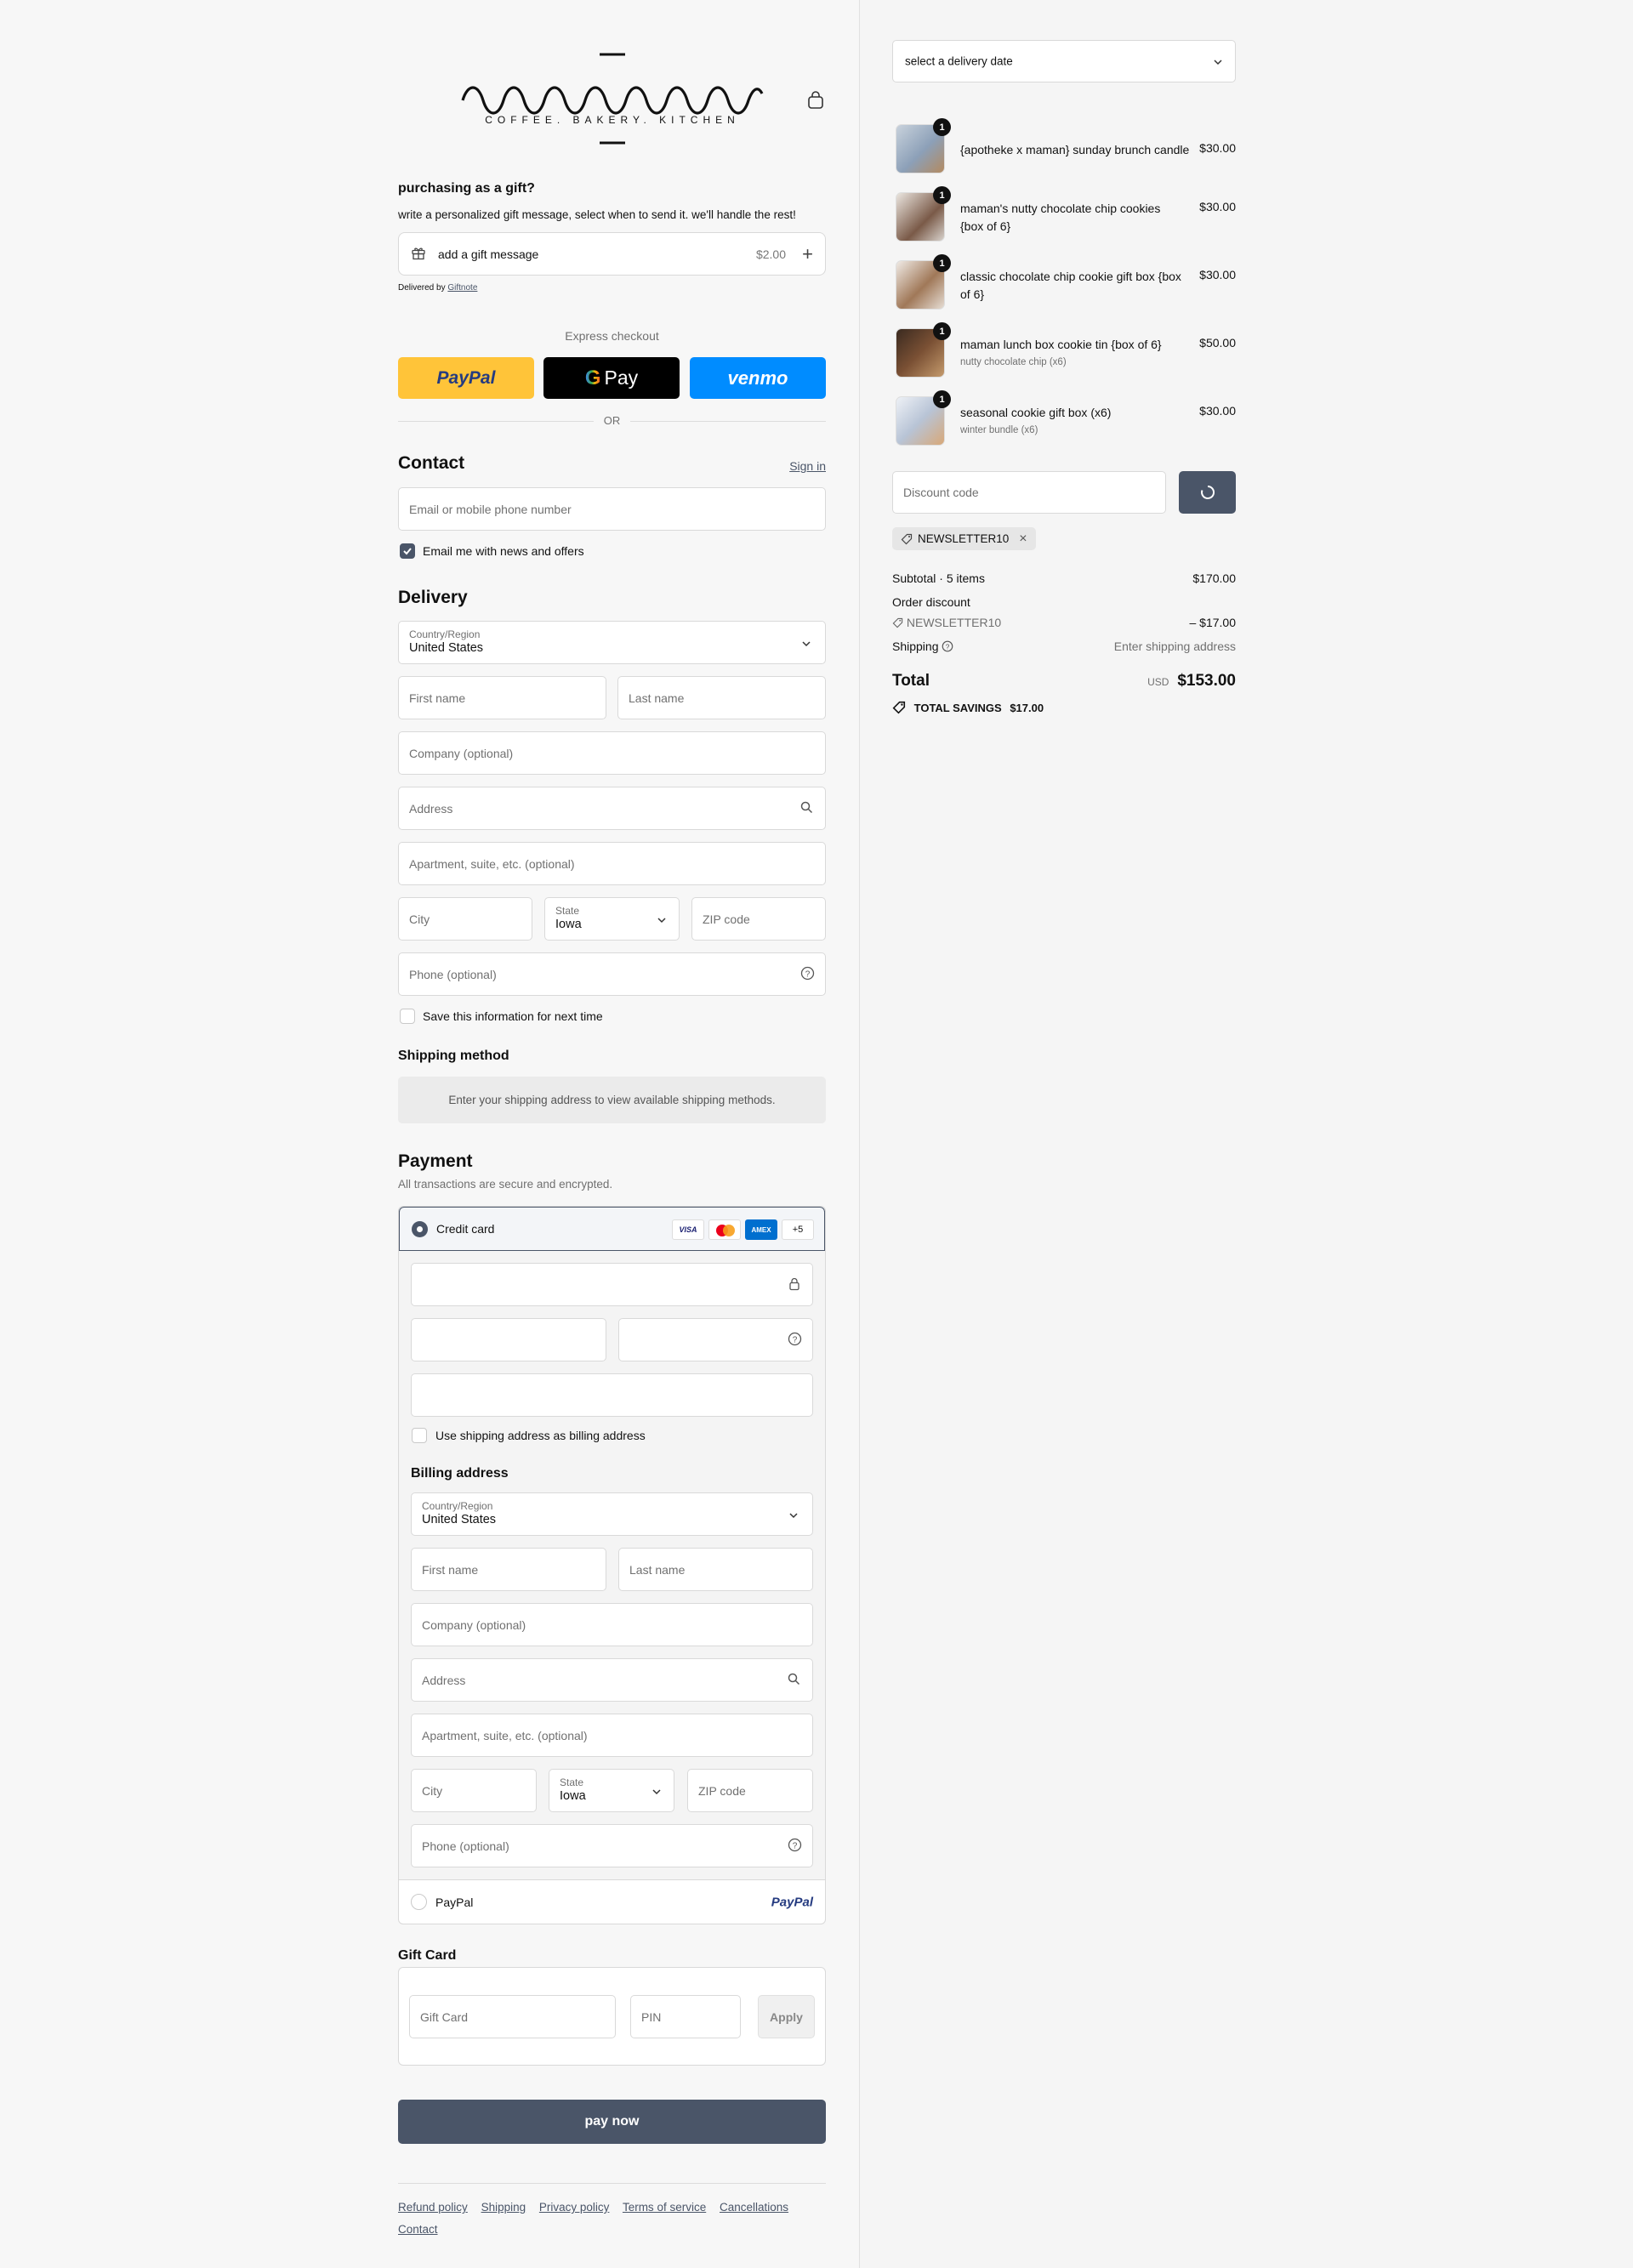 The image size is (1633, 2268). What do you see at coordinates (435, 1161) in the screenshot?
I see `payment-heading: Payment` at bounding box center [435, 1161].